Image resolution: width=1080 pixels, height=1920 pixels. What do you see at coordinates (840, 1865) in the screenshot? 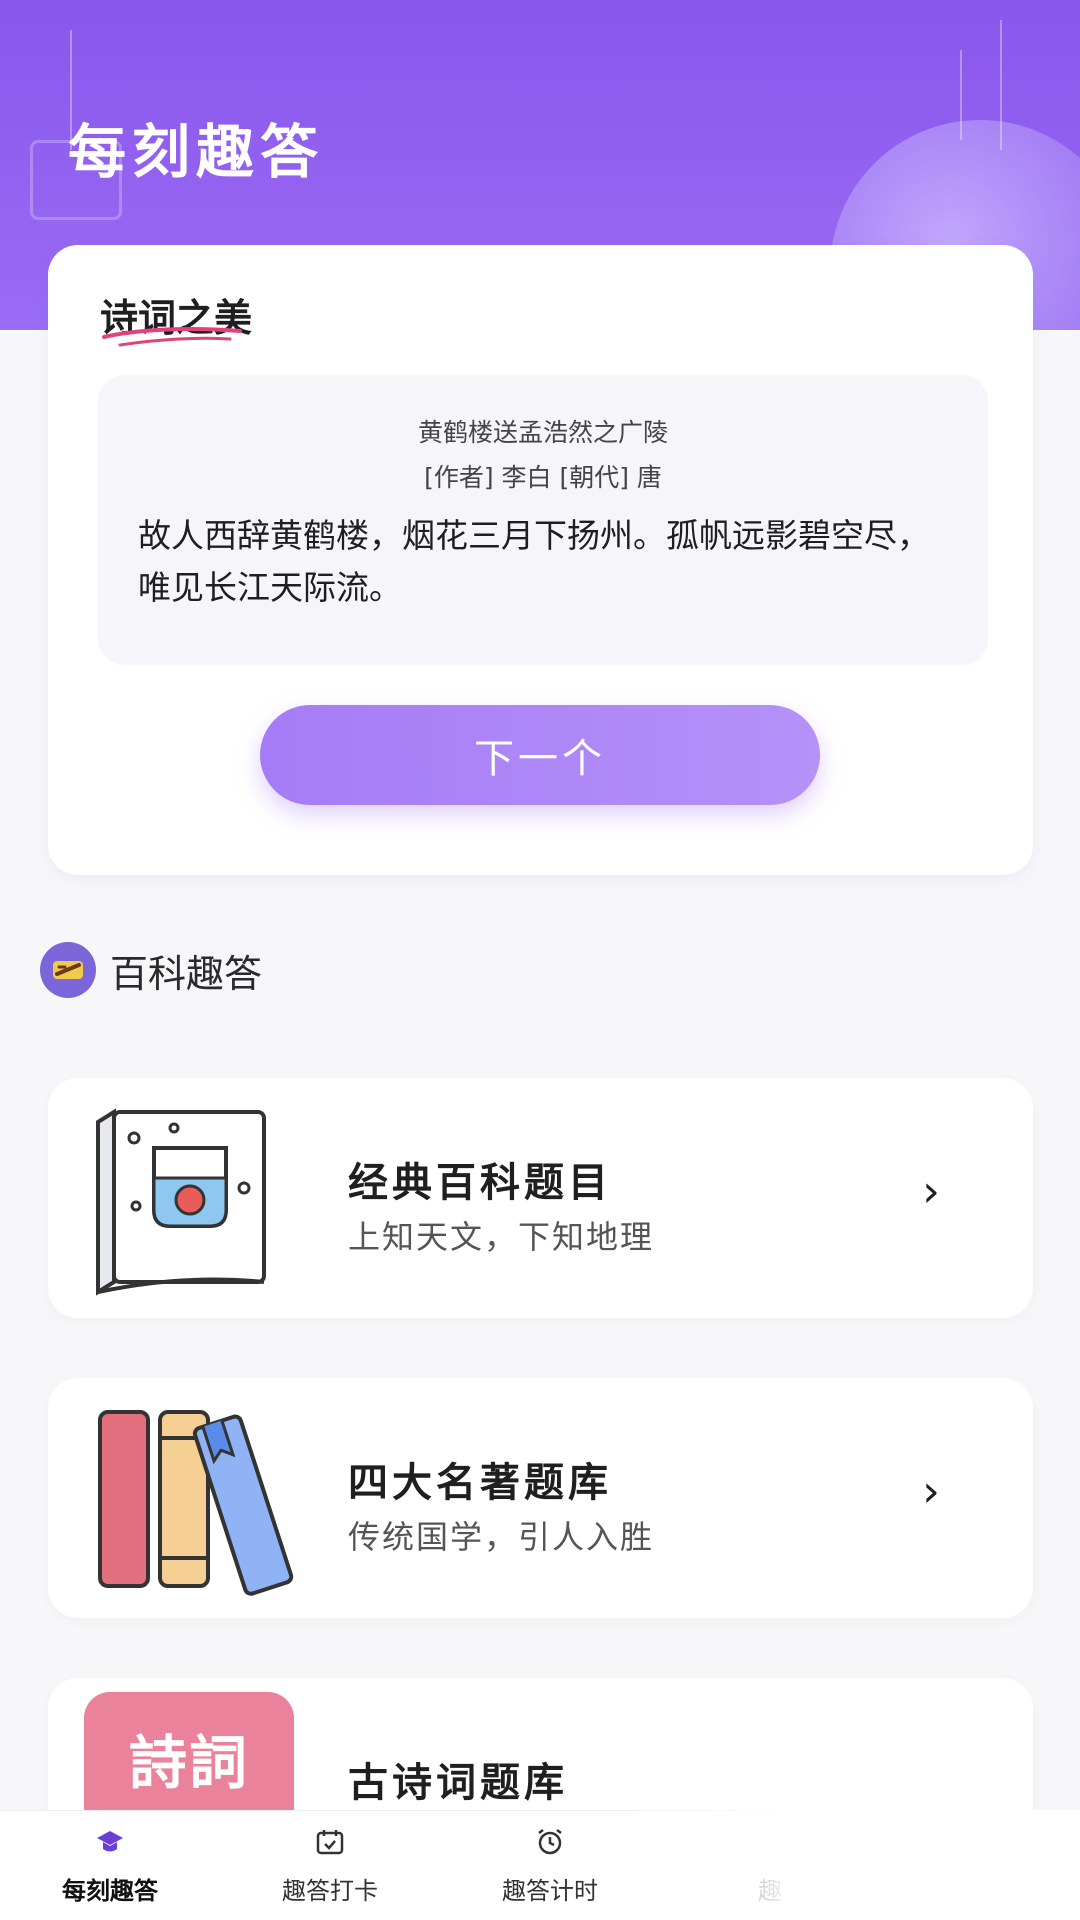
I see `nav-fade-overlay` at bounding box center [840, 1865].